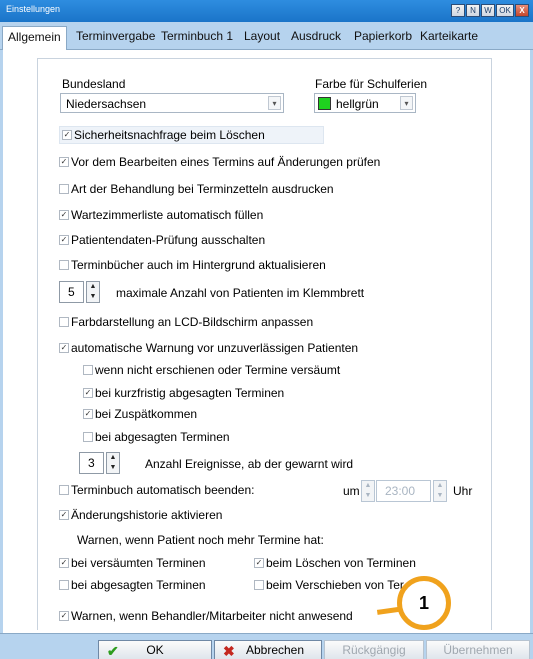 The width and height of the screenshot is (533, 659). What do you see at coordinates (383, 36) in the screenshot?
I see `tab-papierkorb: Papierkorb` at bounding box center [383, 36].